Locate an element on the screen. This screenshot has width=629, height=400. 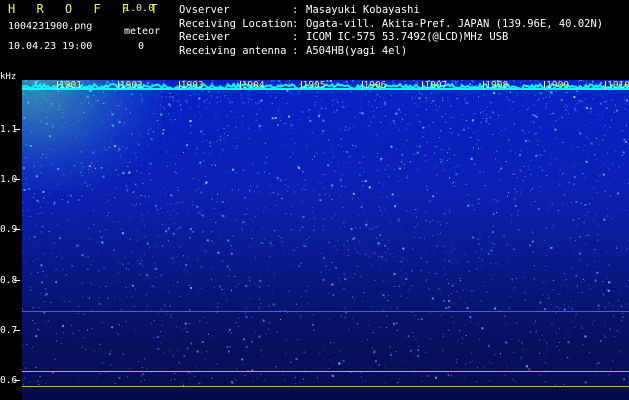
file-datetime: 10.04.23 19:00 is located at coordinates (50, 46).